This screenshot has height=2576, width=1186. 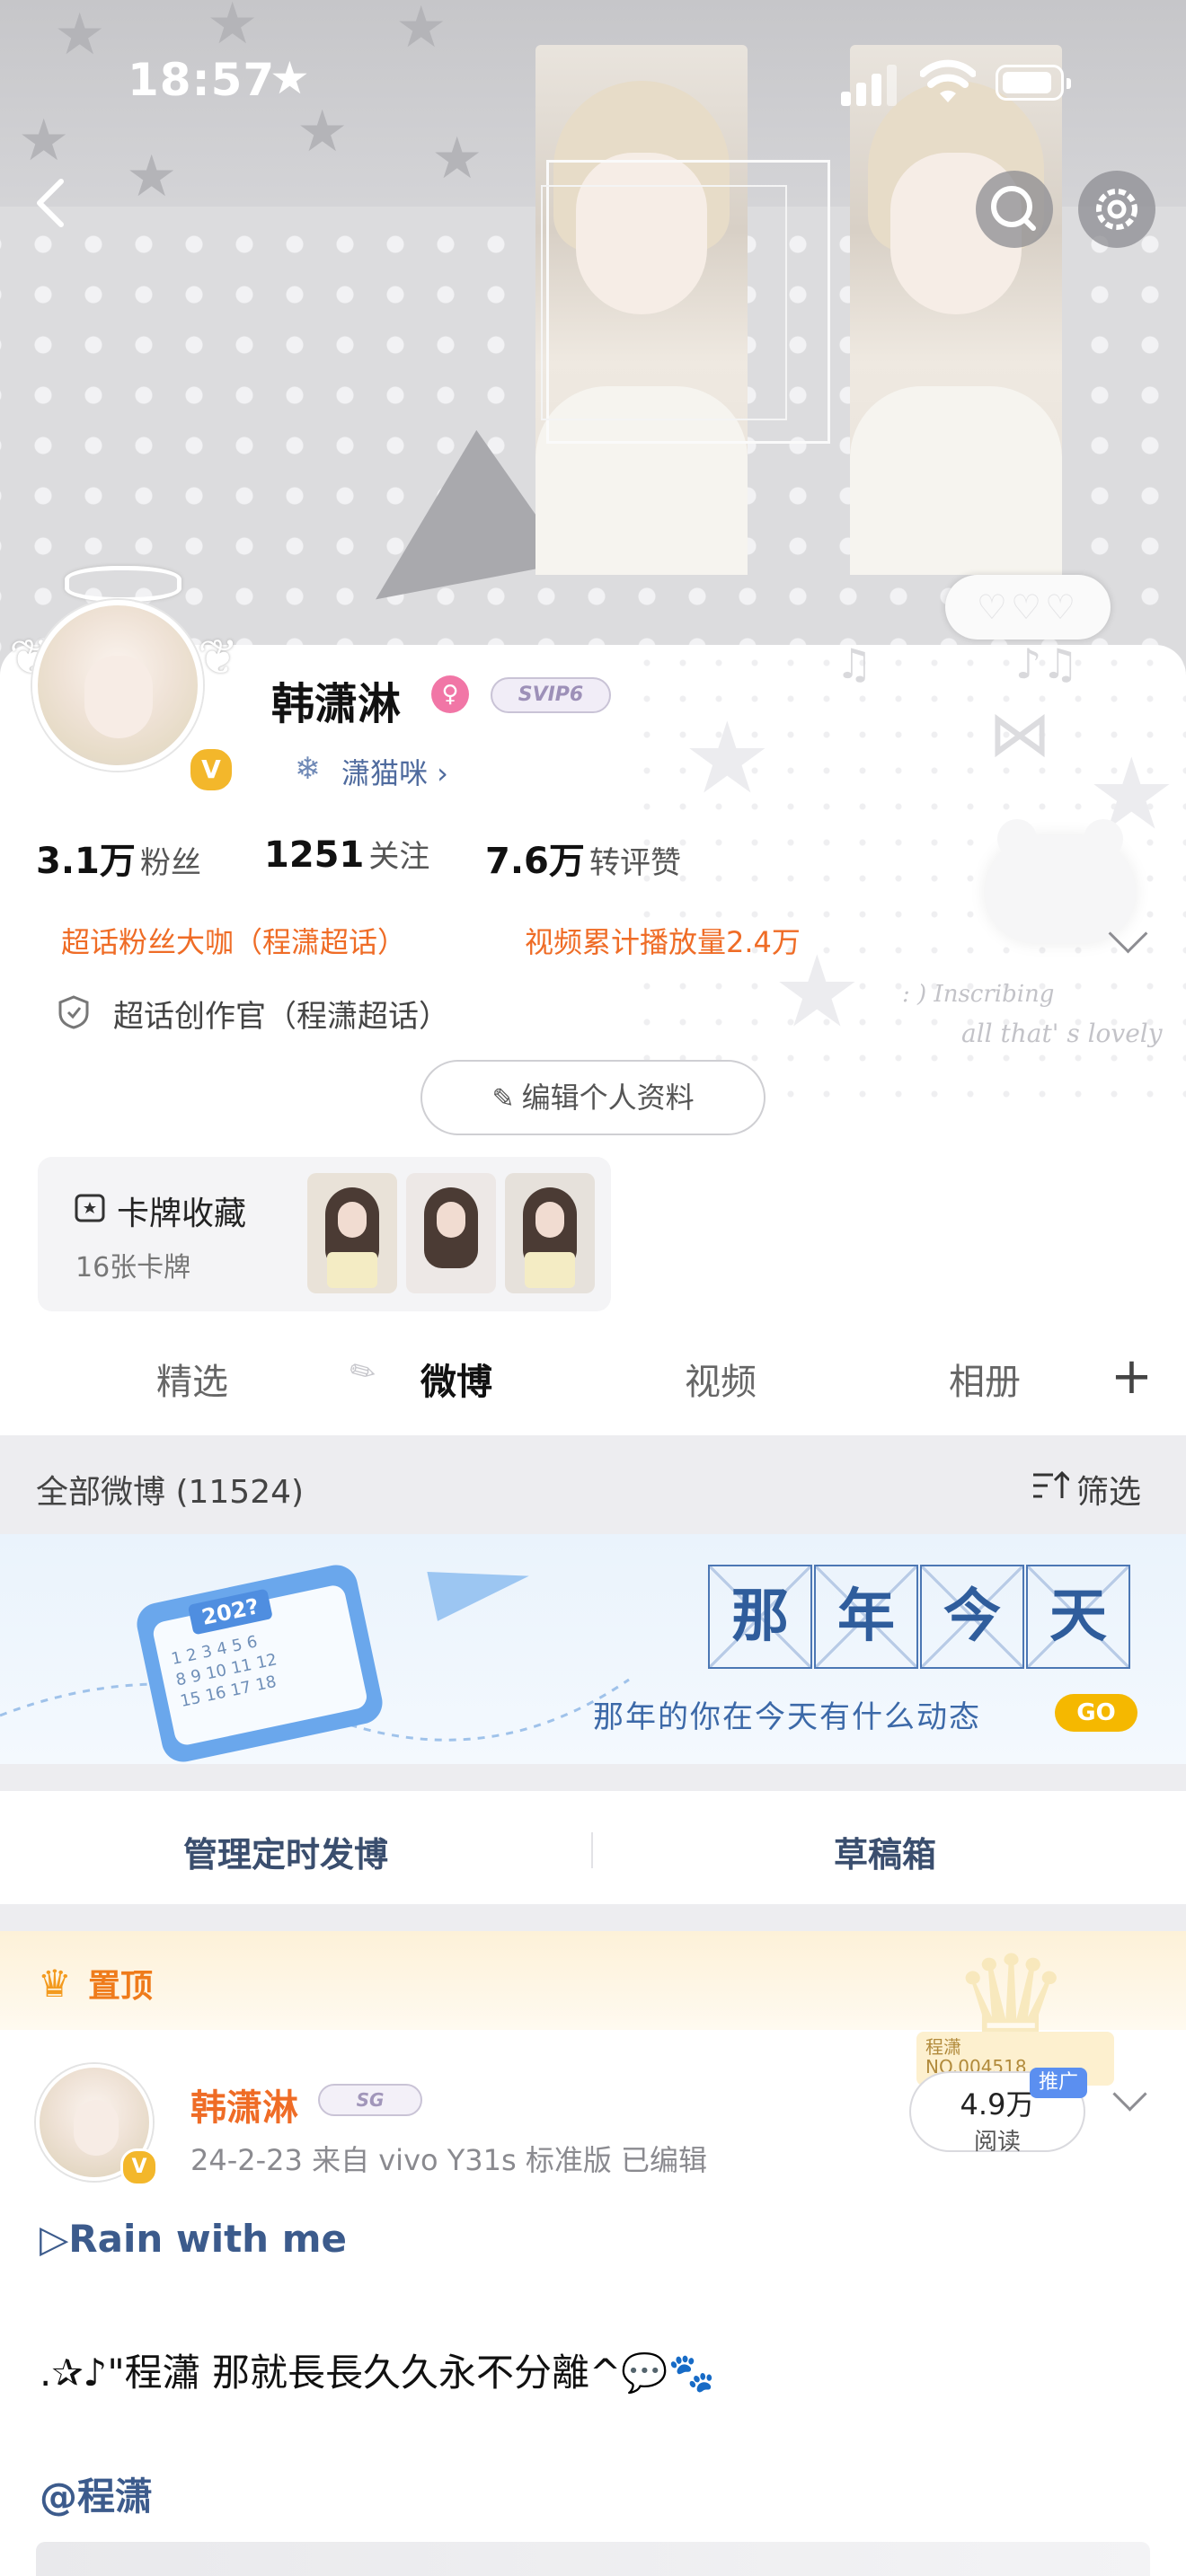 I want to click on promote-tag: 推广, so click(x=1058, y=2083).